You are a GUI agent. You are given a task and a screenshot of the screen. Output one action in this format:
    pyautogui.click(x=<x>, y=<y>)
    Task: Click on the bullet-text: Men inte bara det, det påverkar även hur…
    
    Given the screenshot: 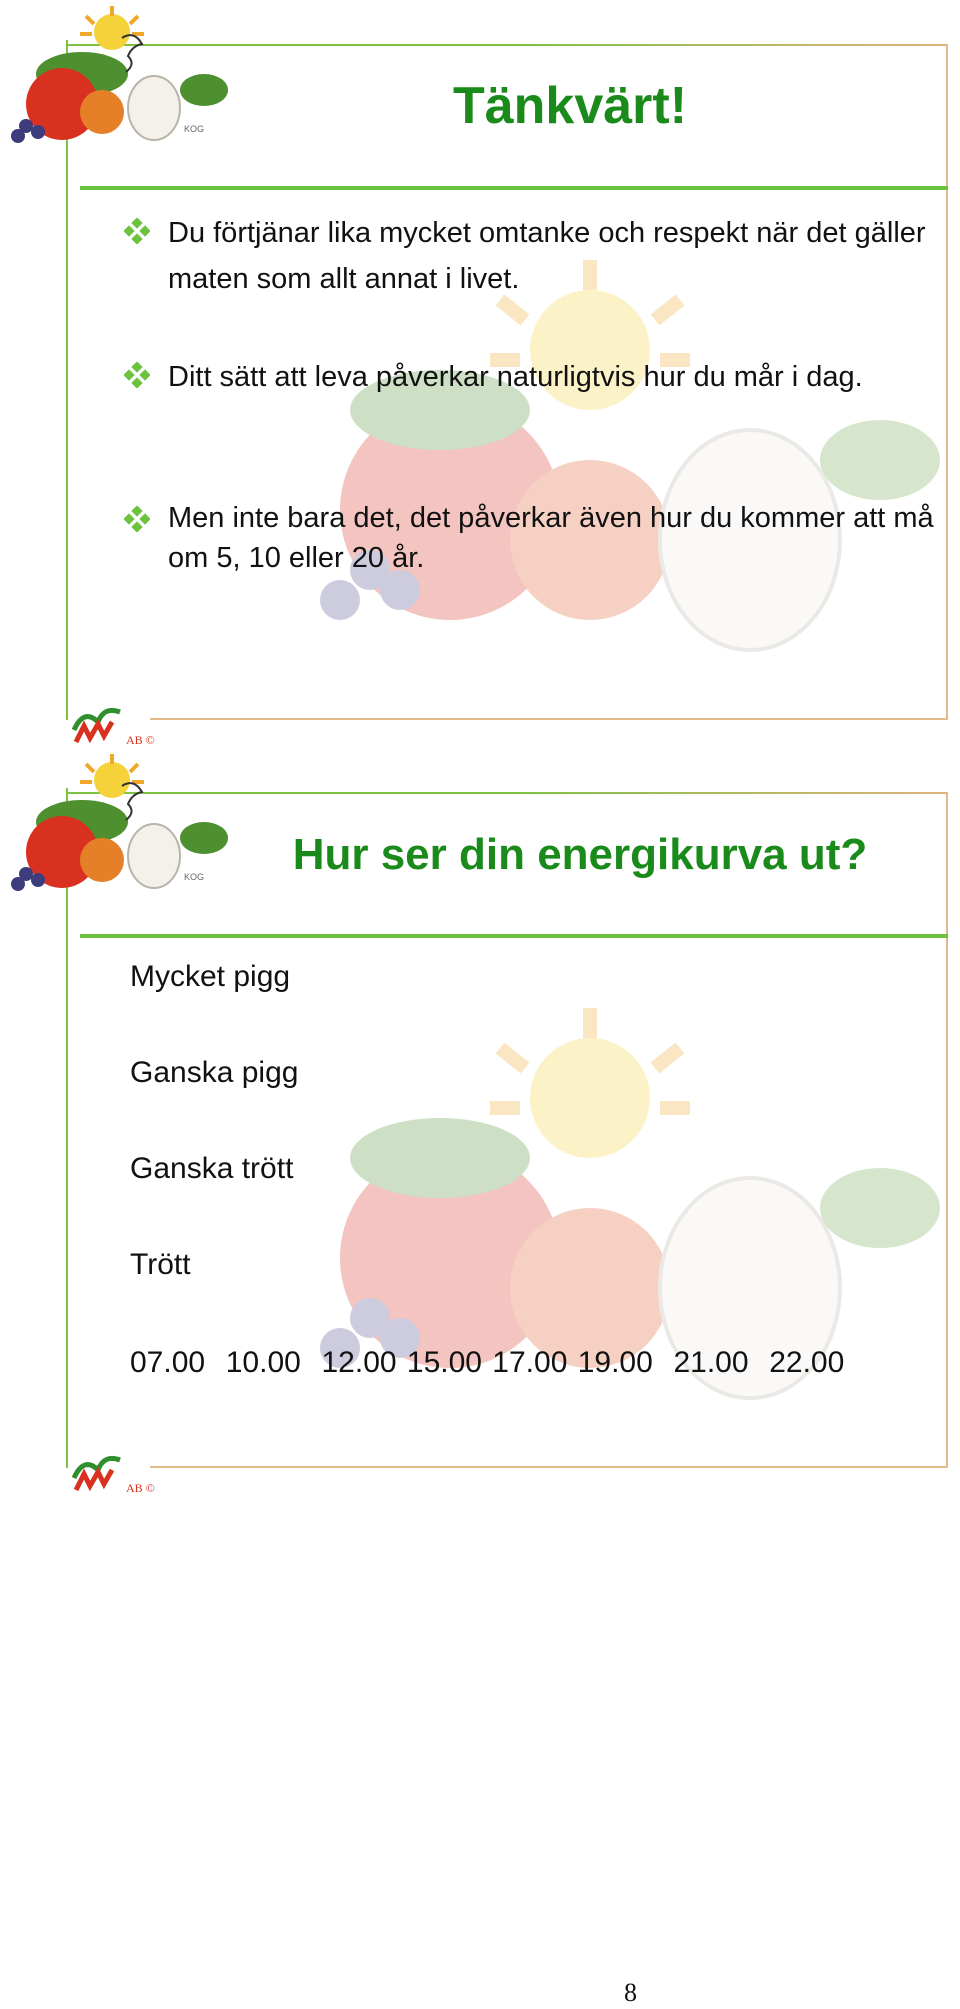 What is the action you would take?
    pyautogui.click(x=551, y=538)
    